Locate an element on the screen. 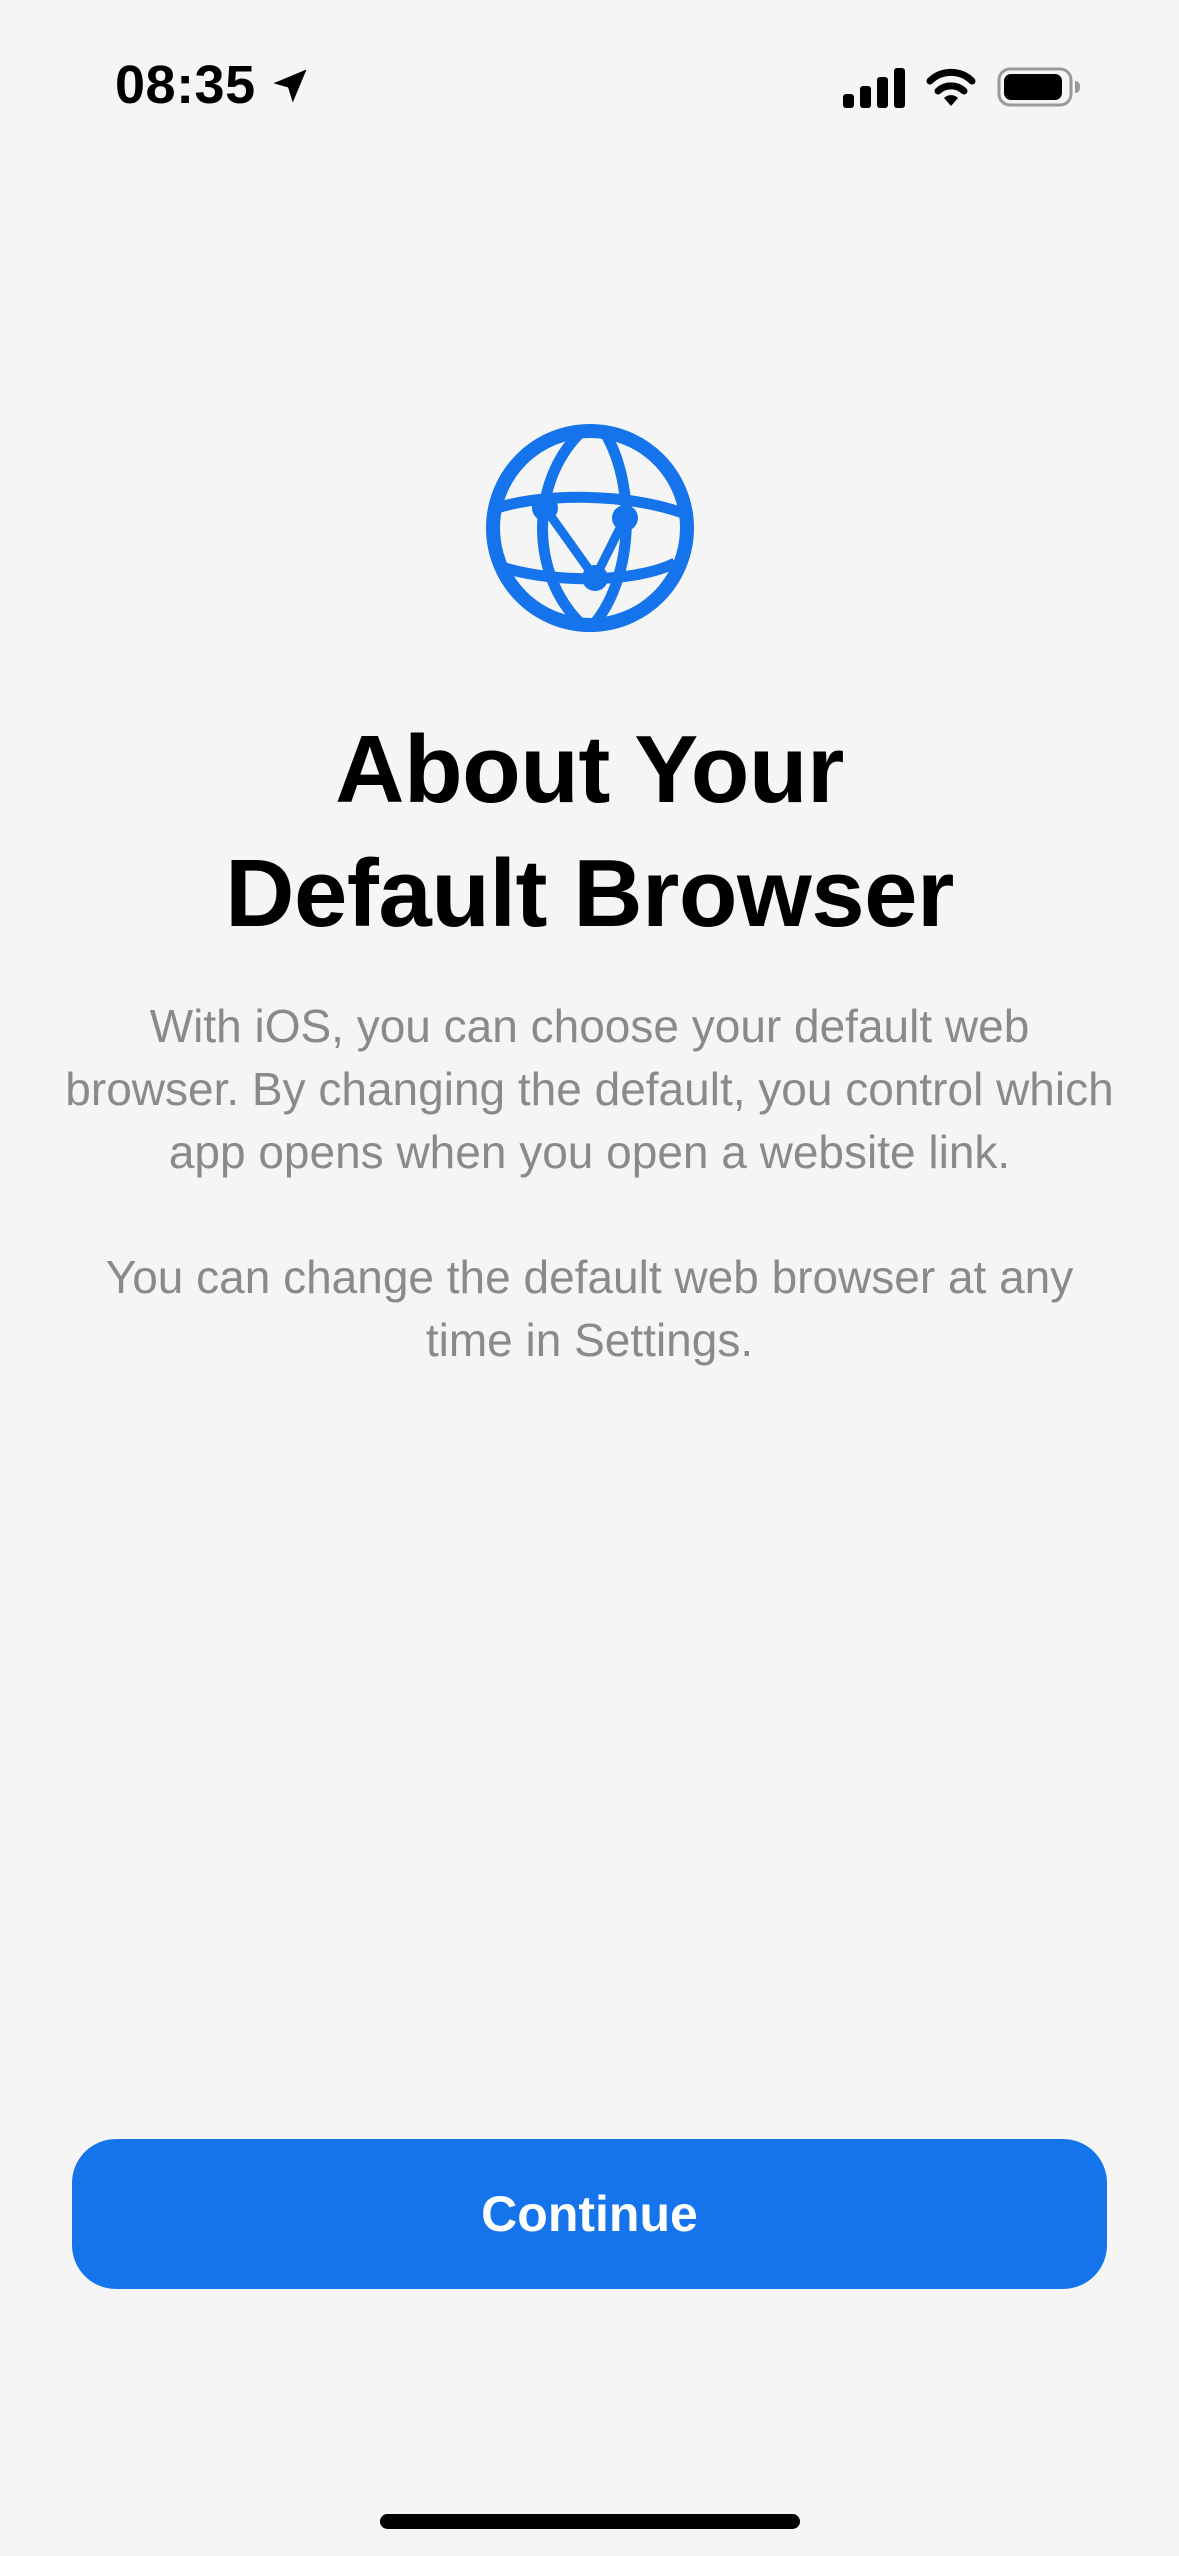  globe-icon is located at coordinates (590, 528).